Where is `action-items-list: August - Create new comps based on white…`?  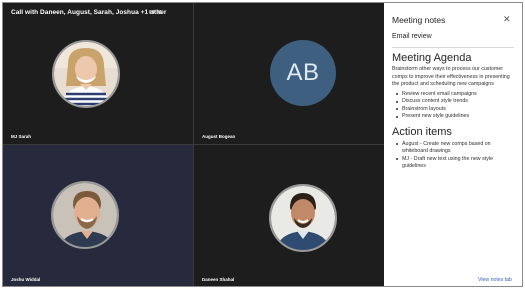 action-items-list: August - Create new comps based on white… is located at coordinates (454, 156).